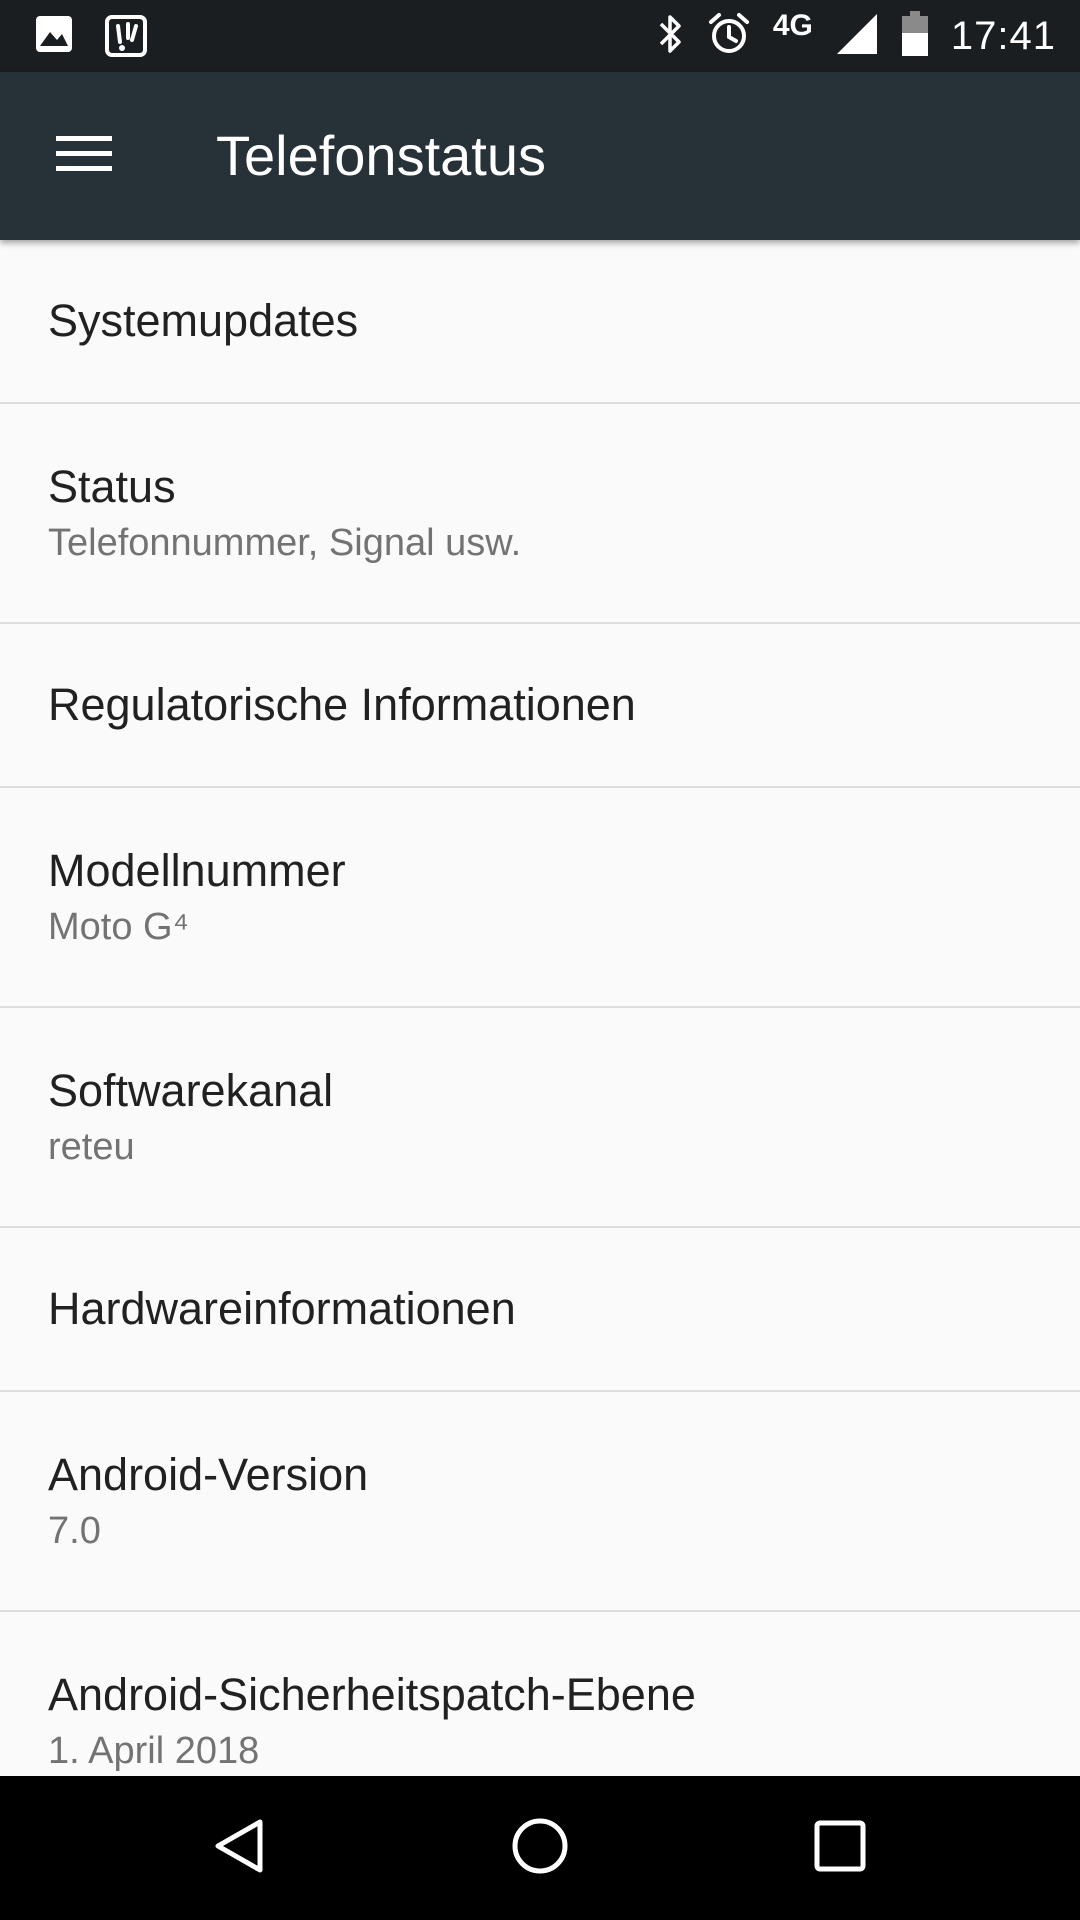 The image size is (1080, 1920). I want to click on list-item-title: Regulatorische Informationen, so click(342, 704).